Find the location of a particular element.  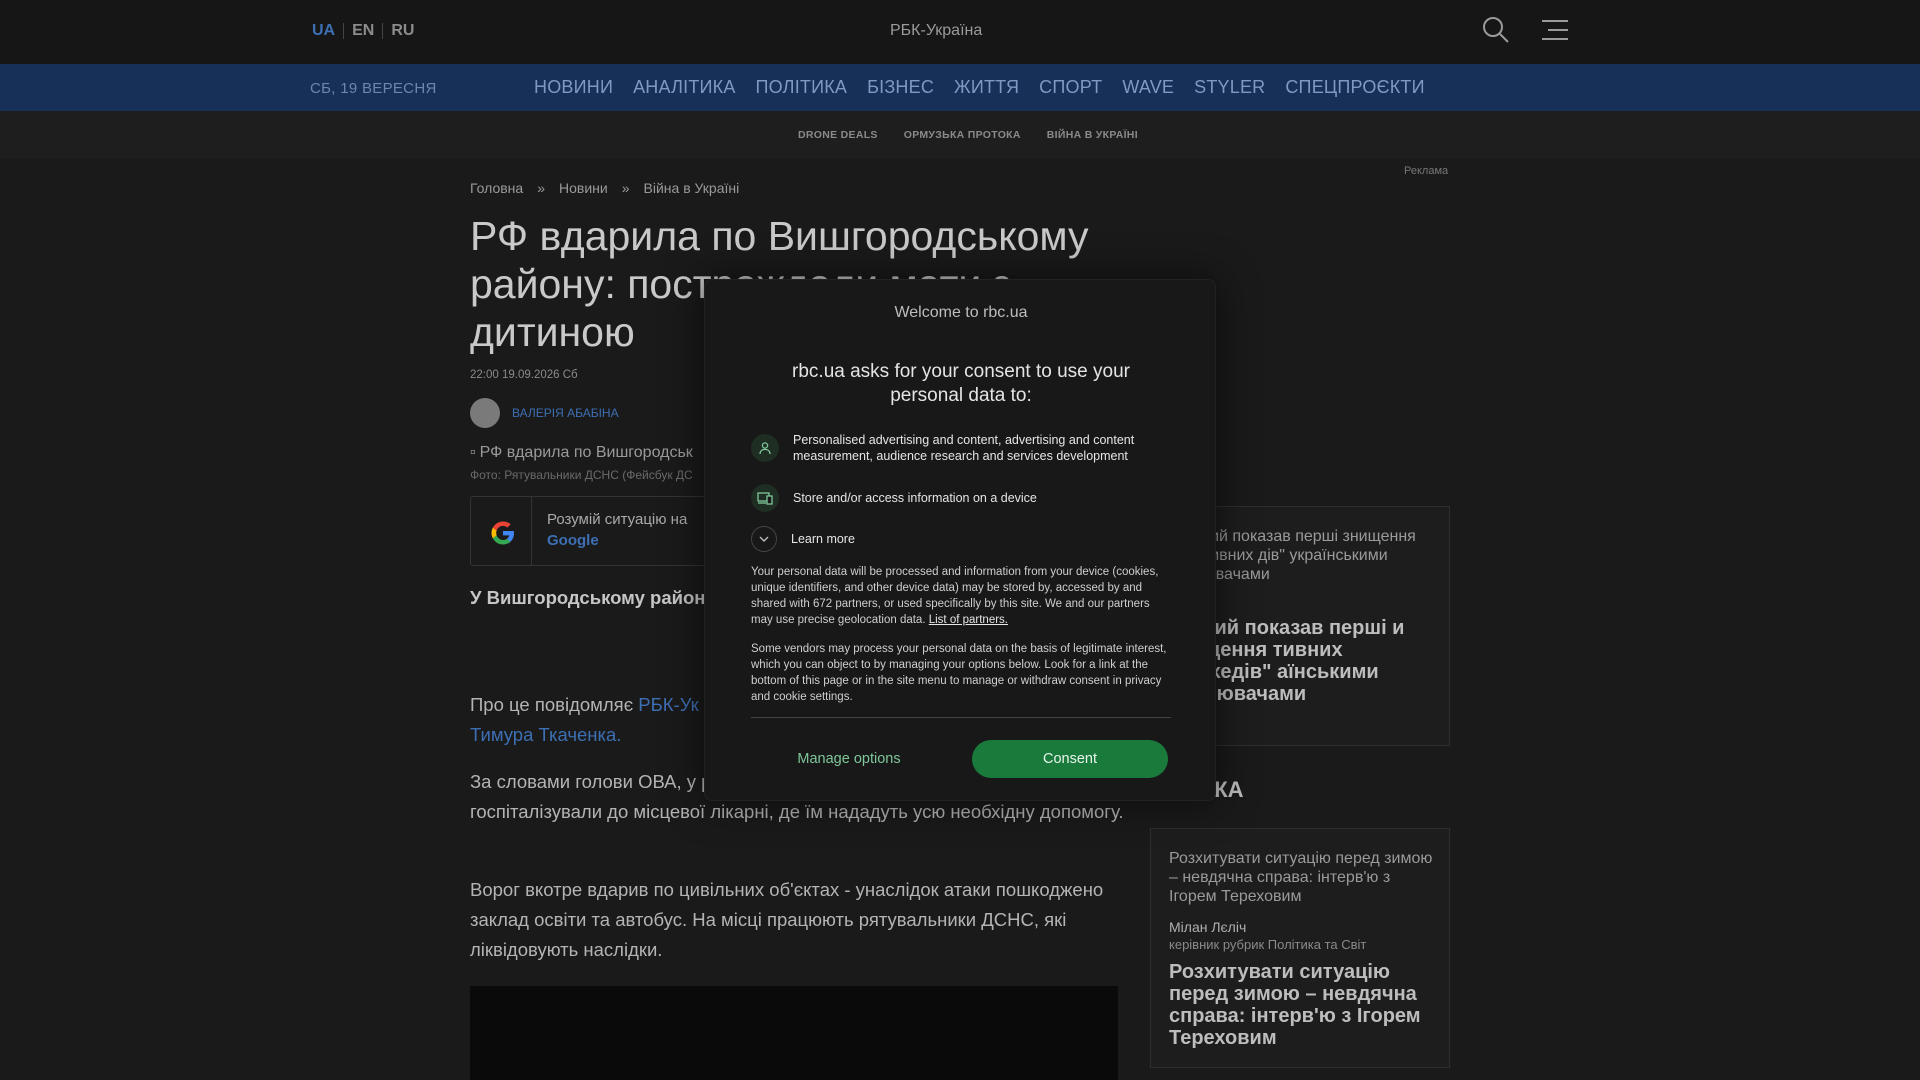

article-photo: ▫ РФ вдарила по Вишгородськ is located at coordinates (581, 453).